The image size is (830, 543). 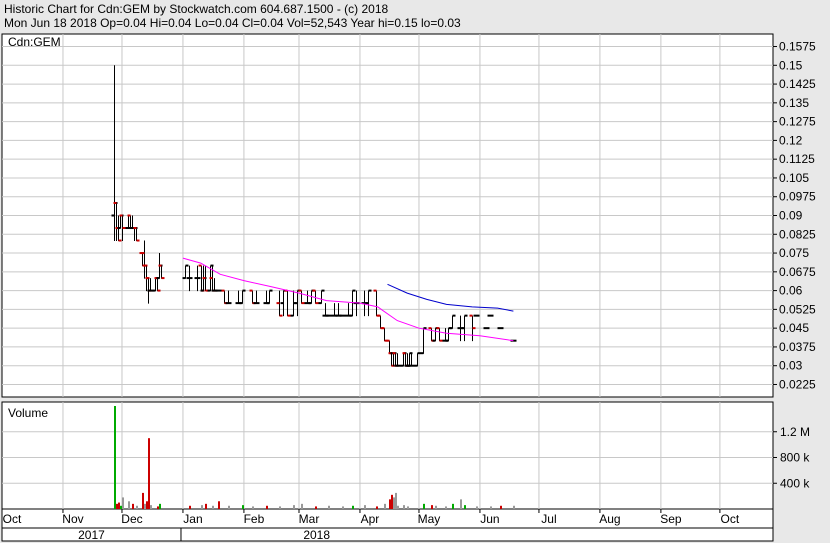 I want to click on y-tick-label: 0.0975, so click(x=797, y=197).